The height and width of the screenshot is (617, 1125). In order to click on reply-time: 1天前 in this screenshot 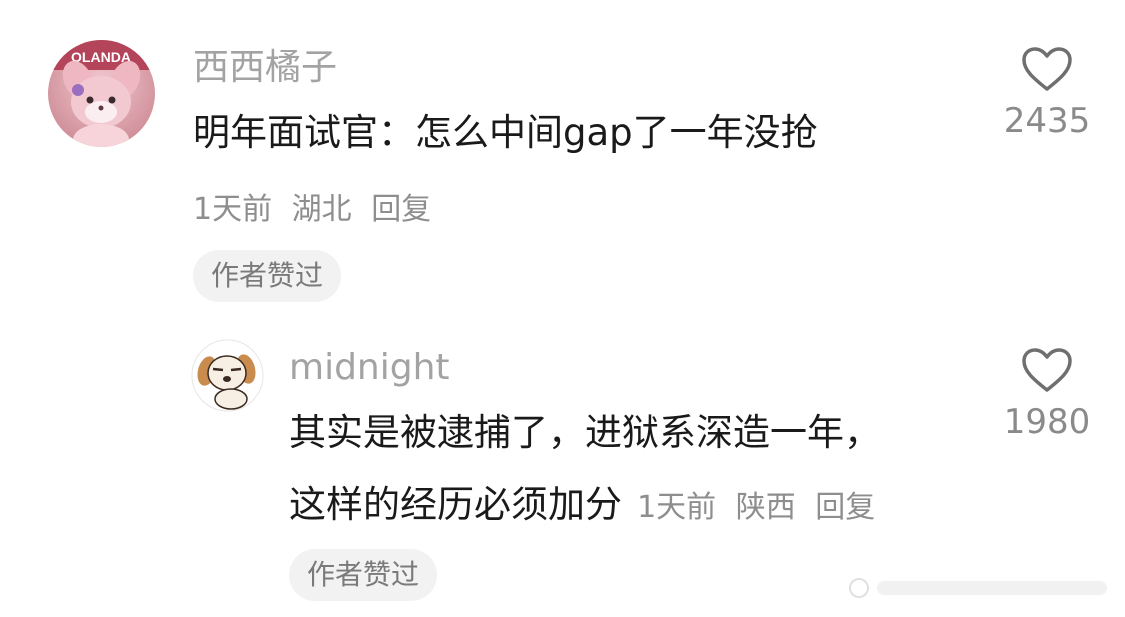, I will do `click(677, 507)`.